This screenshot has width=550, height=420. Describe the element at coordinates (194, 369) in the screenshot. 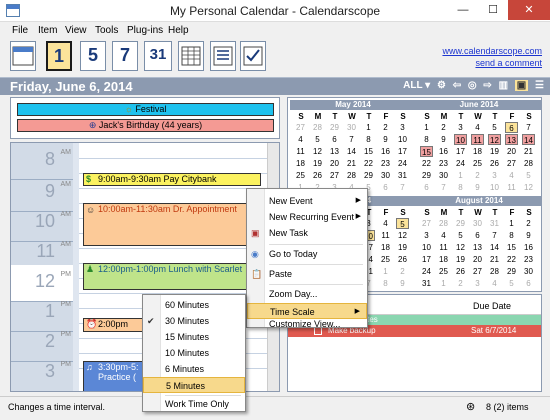

I see `submenu-6-minutes: 6 Minutes` at that location.